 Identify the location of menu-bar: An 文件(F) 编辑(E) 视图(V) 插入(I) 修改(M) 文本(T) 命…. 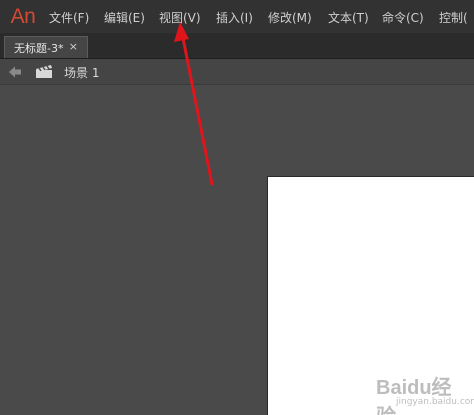
(237, 16).